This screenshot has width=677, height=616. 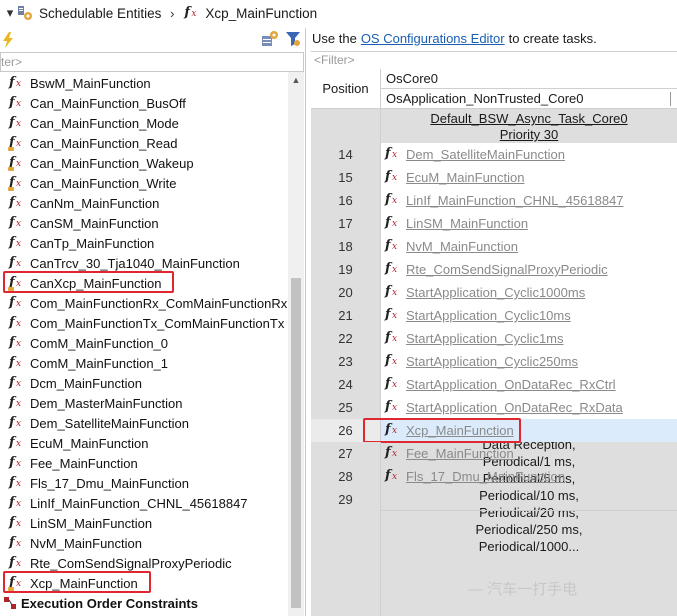 I want to click on task-entity-row: 14 f x Dem_SatelliteMainFunction, so click(x=494, y=154).